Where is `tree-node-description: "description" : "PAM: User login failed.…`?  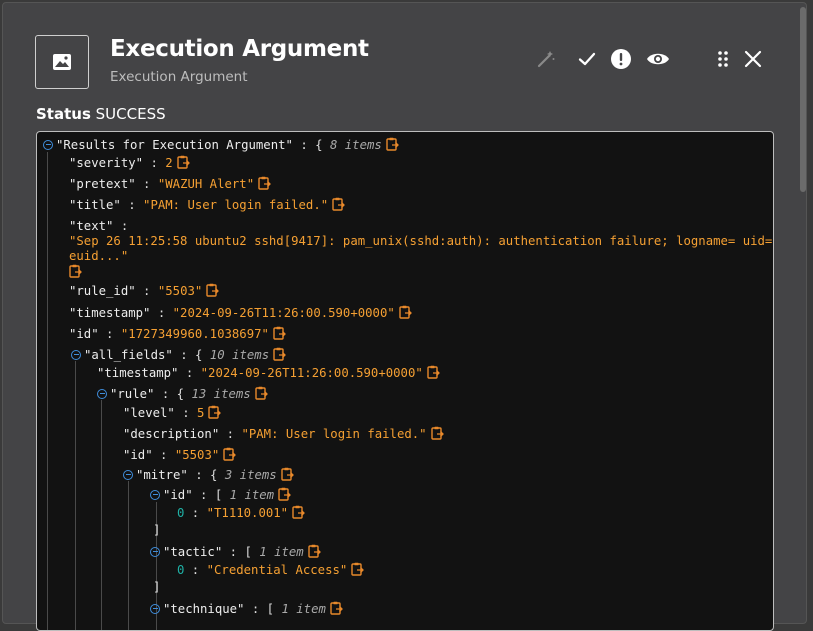
tree-node-description: "description" : "PAM: User login failed.… is located at coordinates (283, 435).